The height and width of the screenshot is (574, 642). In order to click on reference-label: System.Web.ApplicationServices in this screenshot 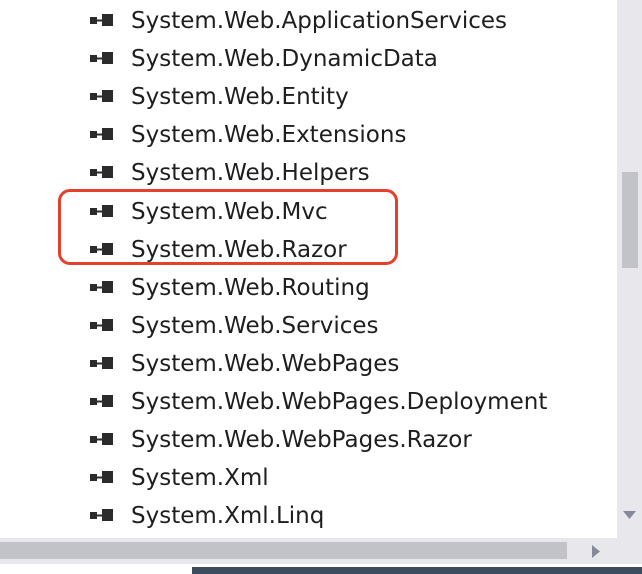, I will do `click(319, 21)`.